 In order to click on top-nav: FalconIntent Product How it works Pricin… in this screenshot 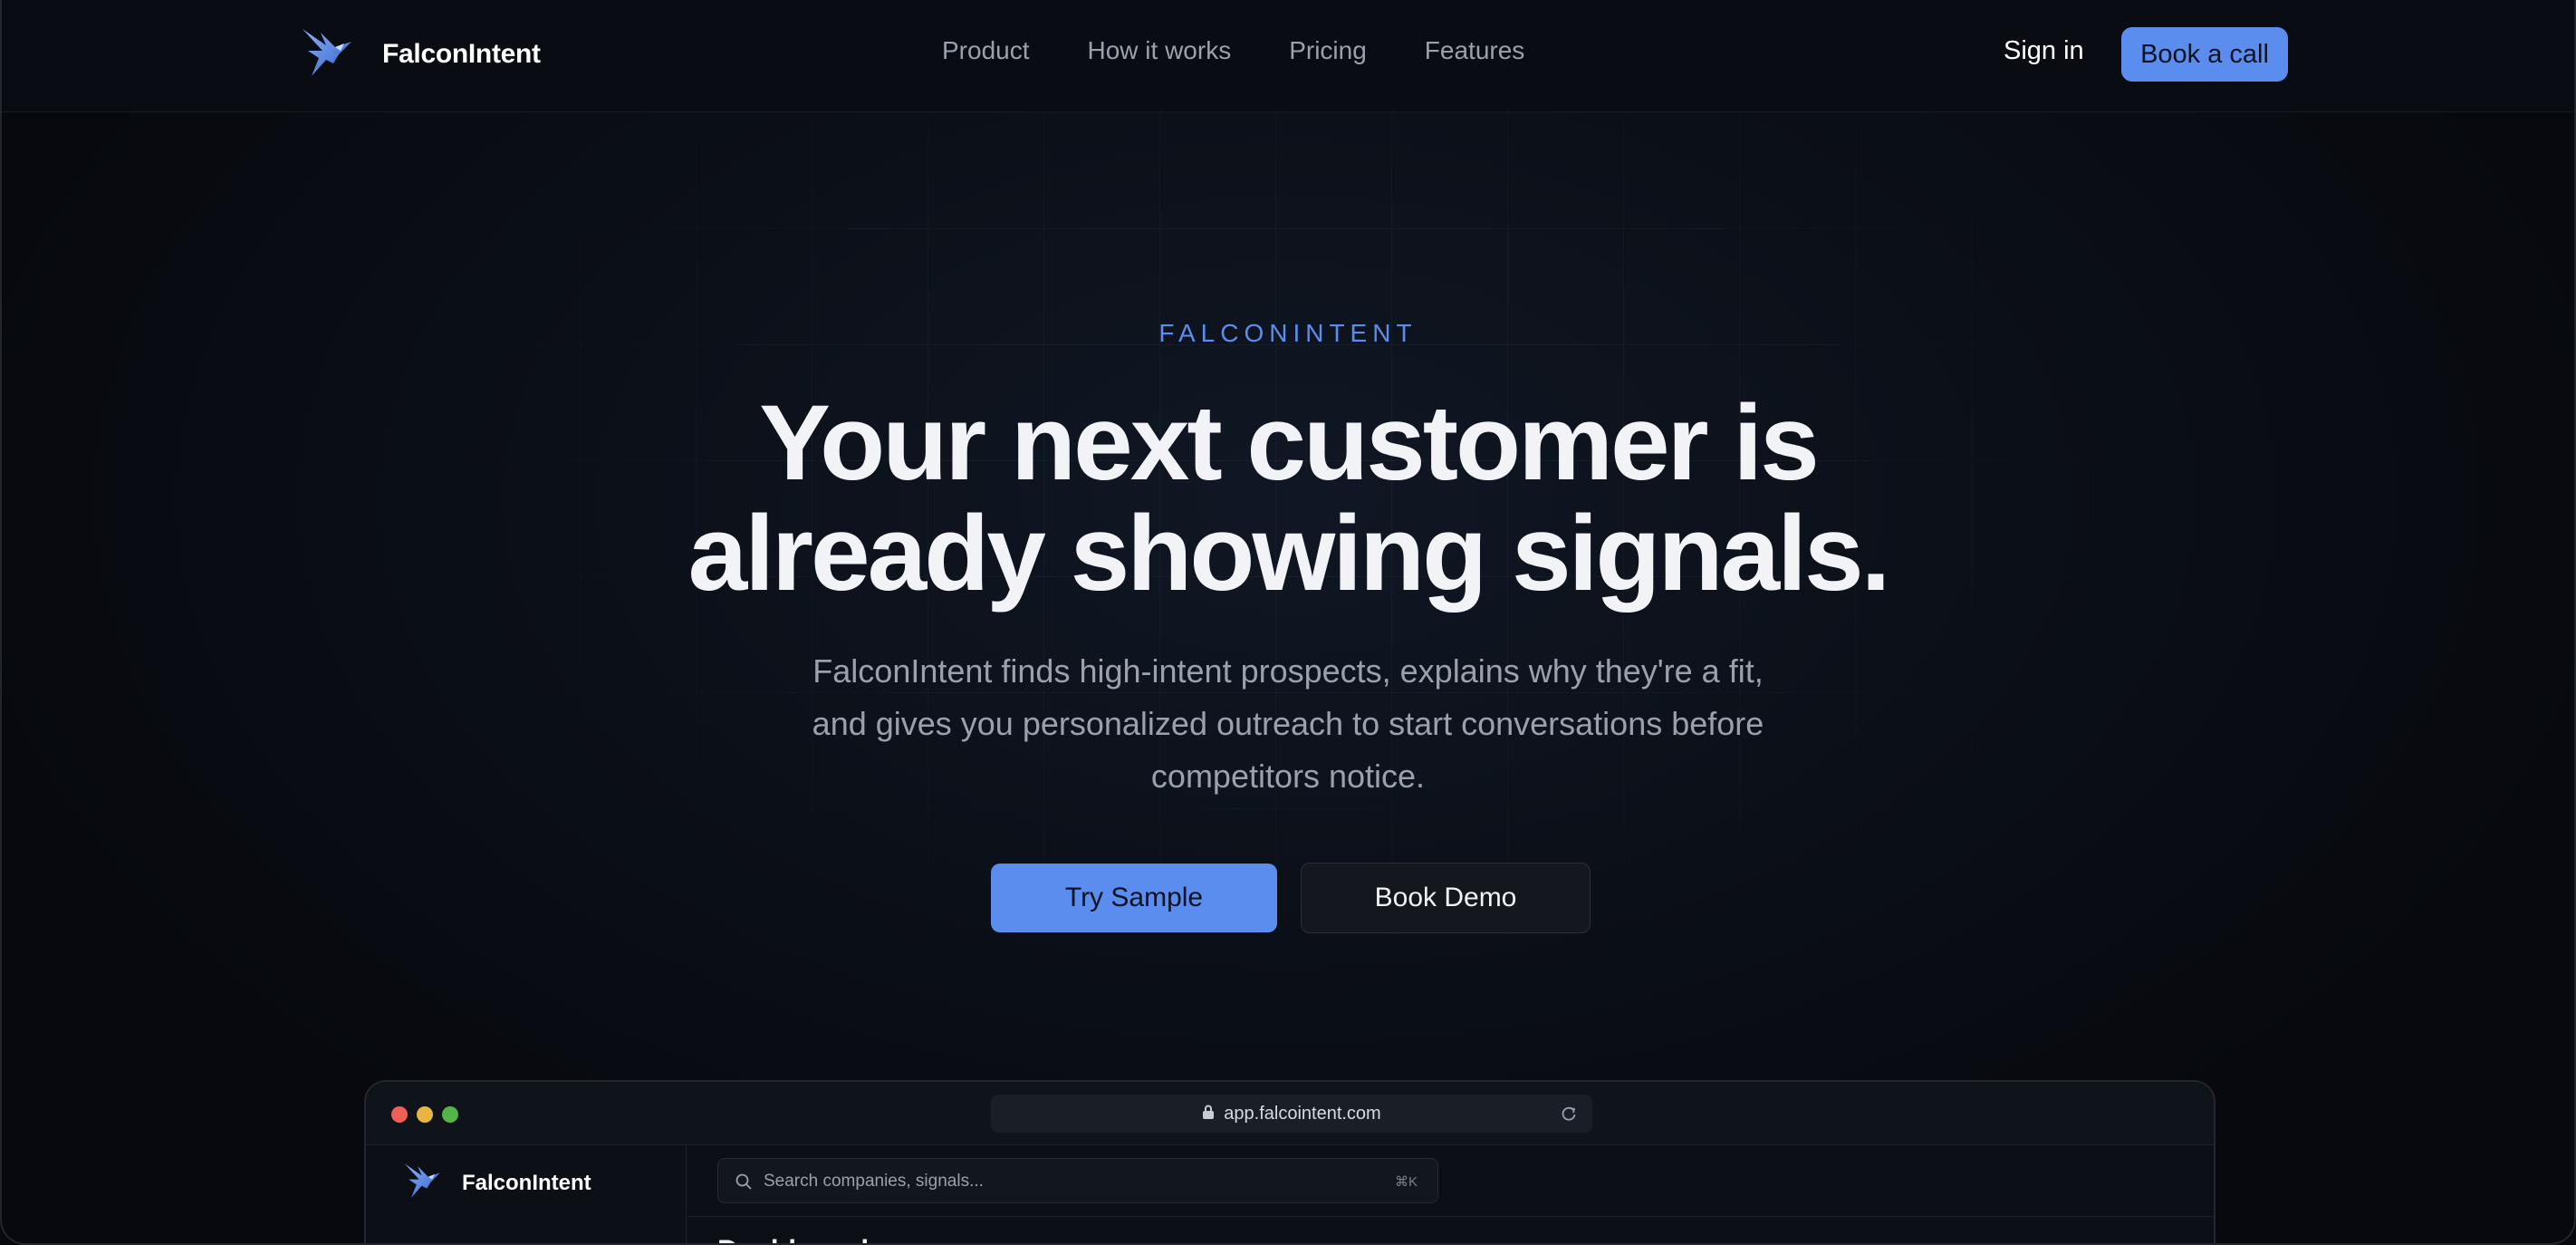, I will do `click(1288, 56)`.